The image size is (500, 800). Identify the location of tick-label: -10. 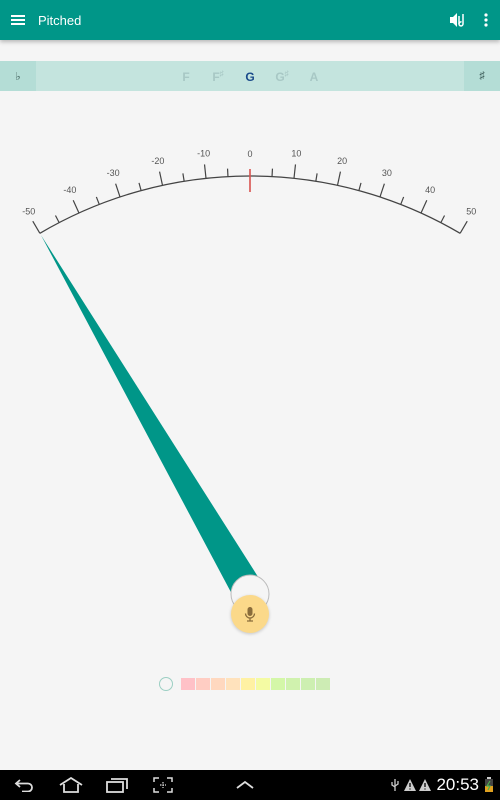
(203, 153).